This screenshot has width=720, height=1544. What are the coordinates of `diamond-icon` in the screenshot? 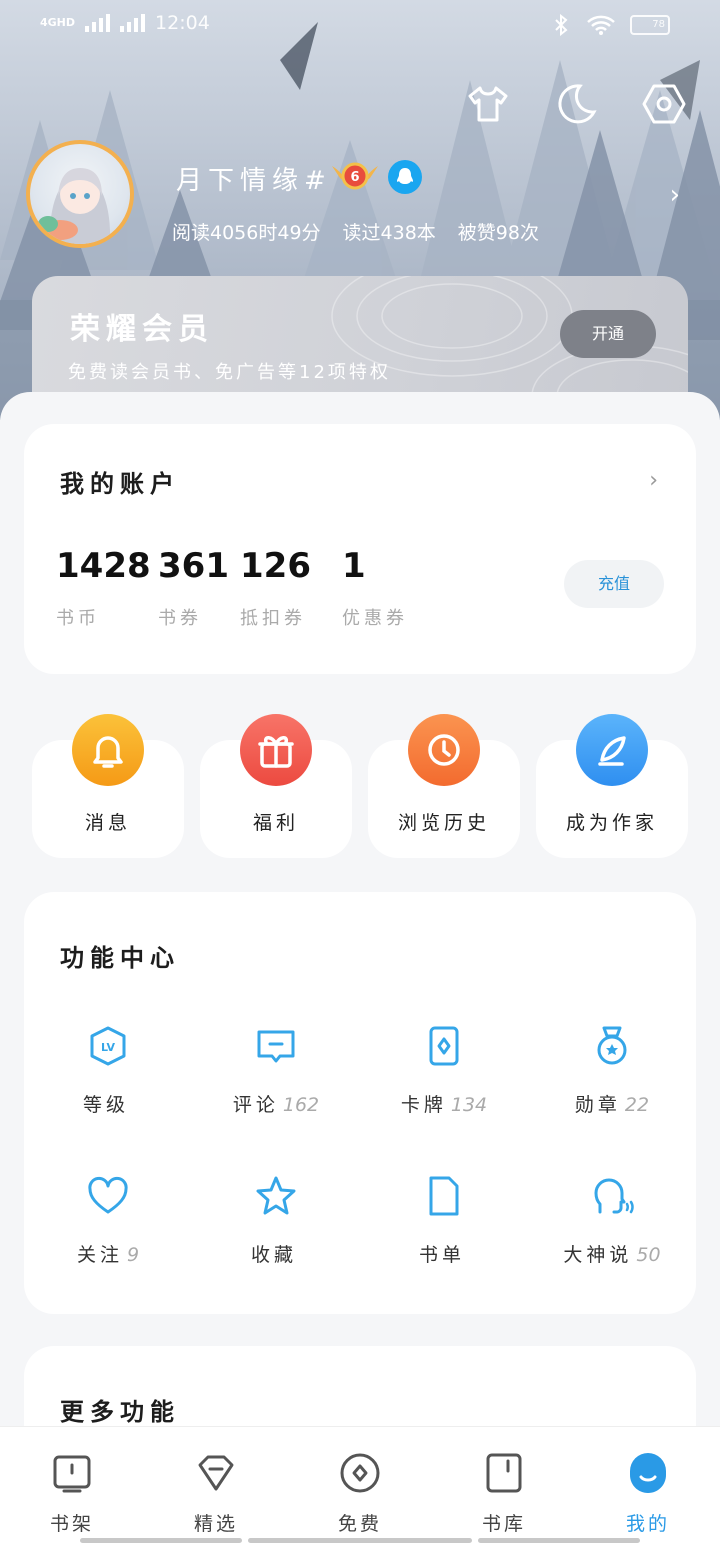 It's located at (216, 1473).